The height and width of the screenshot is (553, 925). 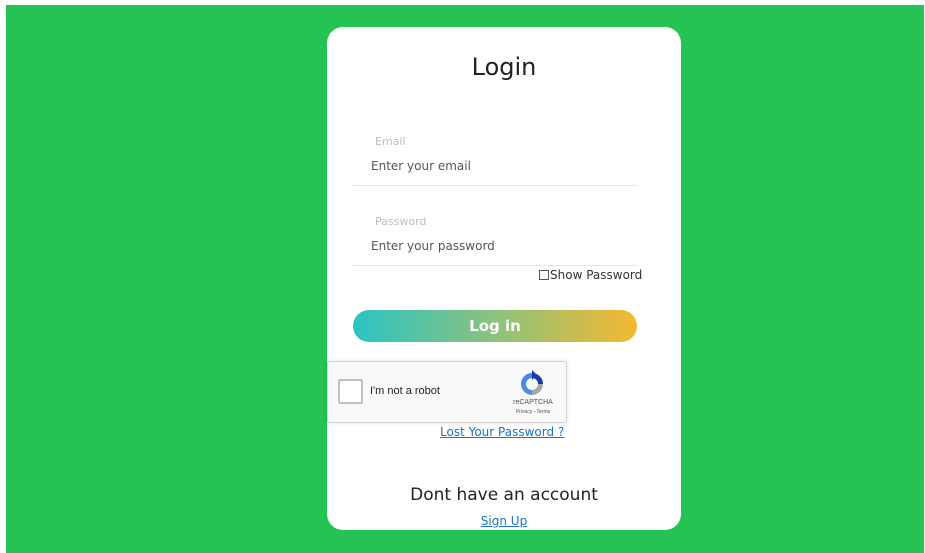 What do you see at coordinates (502, 432) in the screenshot?
I see `lost-password-link: Lost Your Password ?` at bounding box center [502, 432].